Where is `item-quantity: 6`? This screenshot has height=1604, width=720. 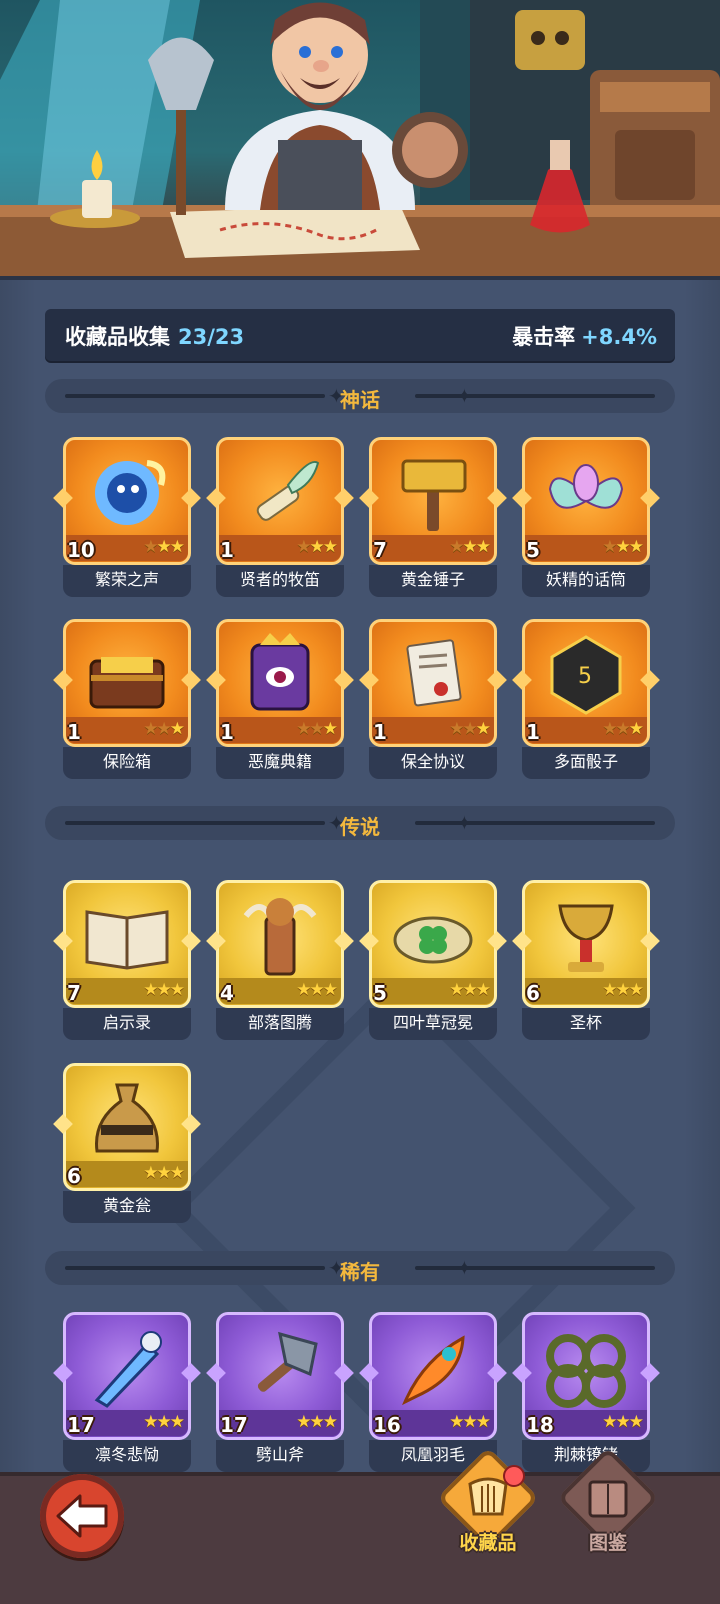
item-quantity: 6 is located at coordinates (74, 1176).